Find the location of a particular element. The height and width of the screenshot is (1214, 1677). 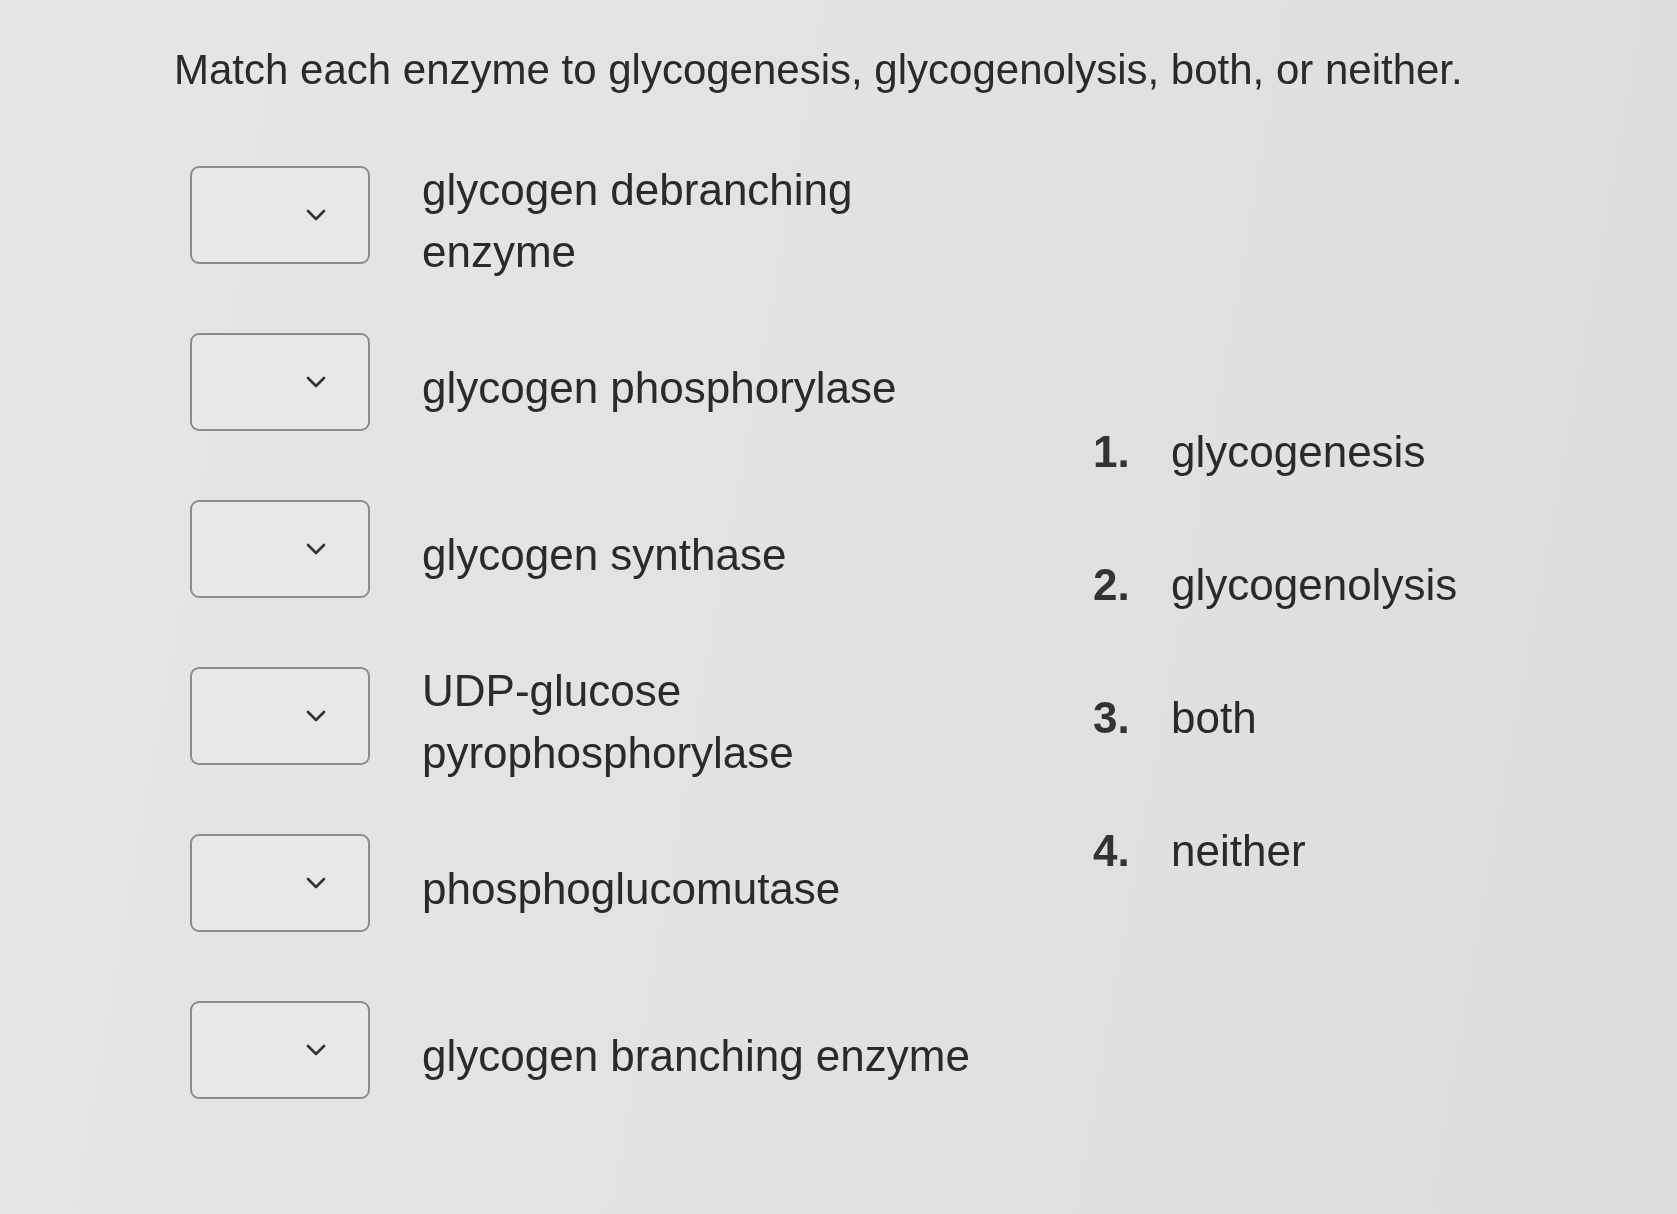

option-label: both is located at coordinates (1214, 718).